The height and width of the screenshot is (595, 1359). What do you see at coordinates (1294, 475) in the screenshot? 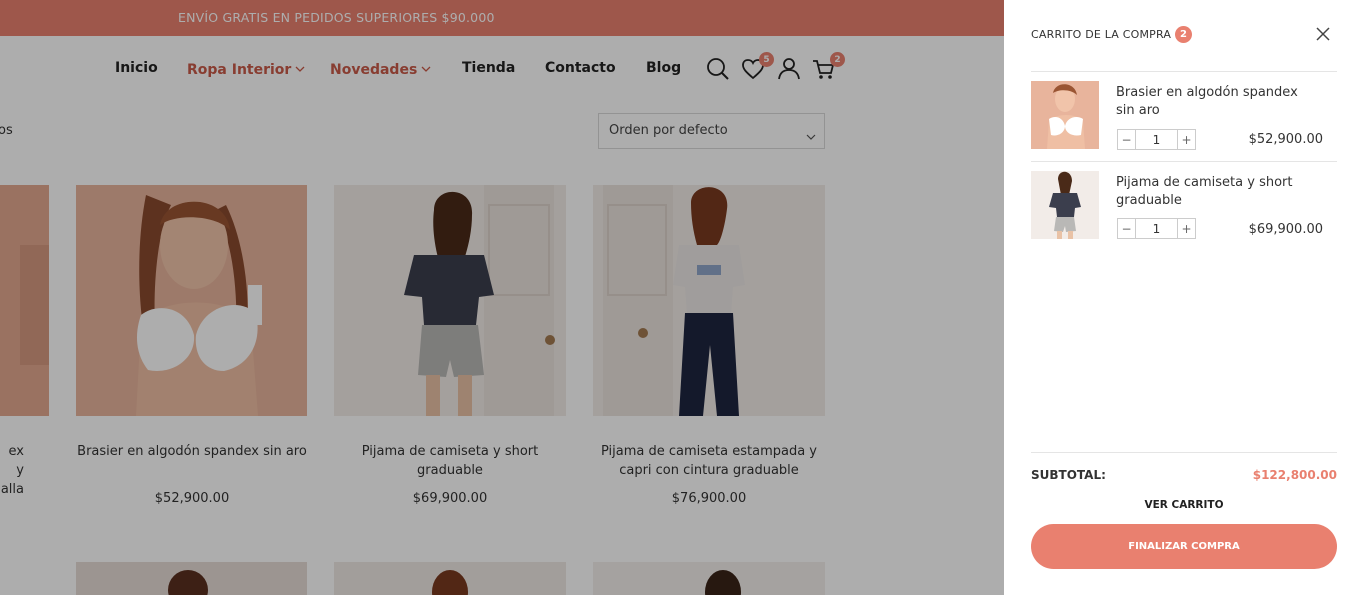
I see `subtotal-value: $122,800.00` at bounding box center [1294, 475].